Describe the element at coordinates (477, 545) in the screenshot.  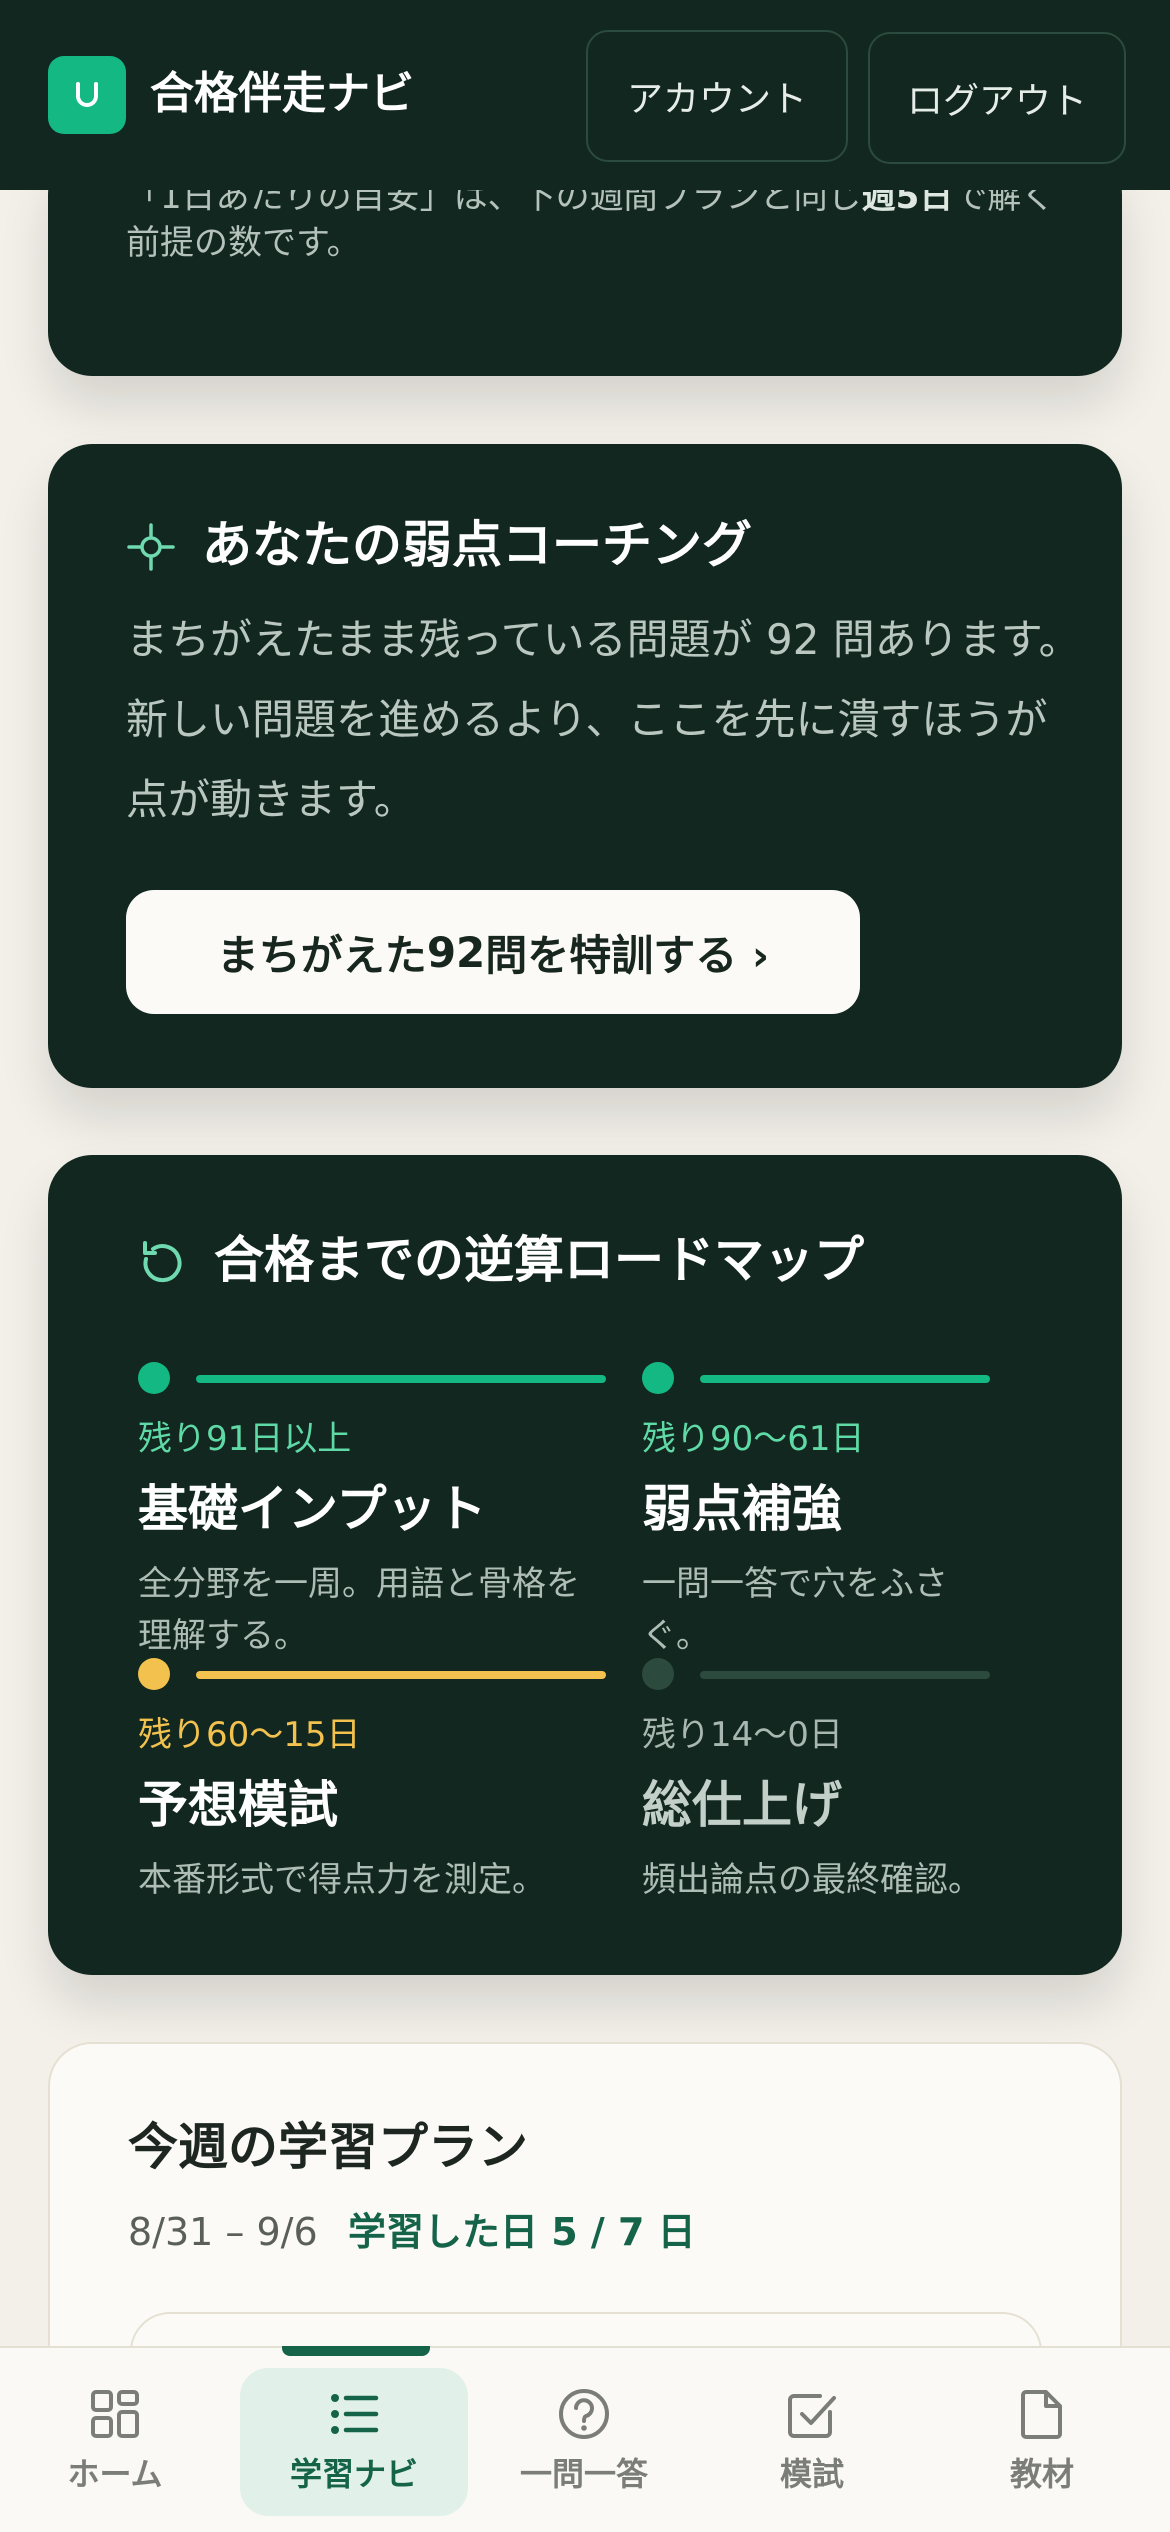
I see `coaching-title: あなたの弱点コーチング` at that location.